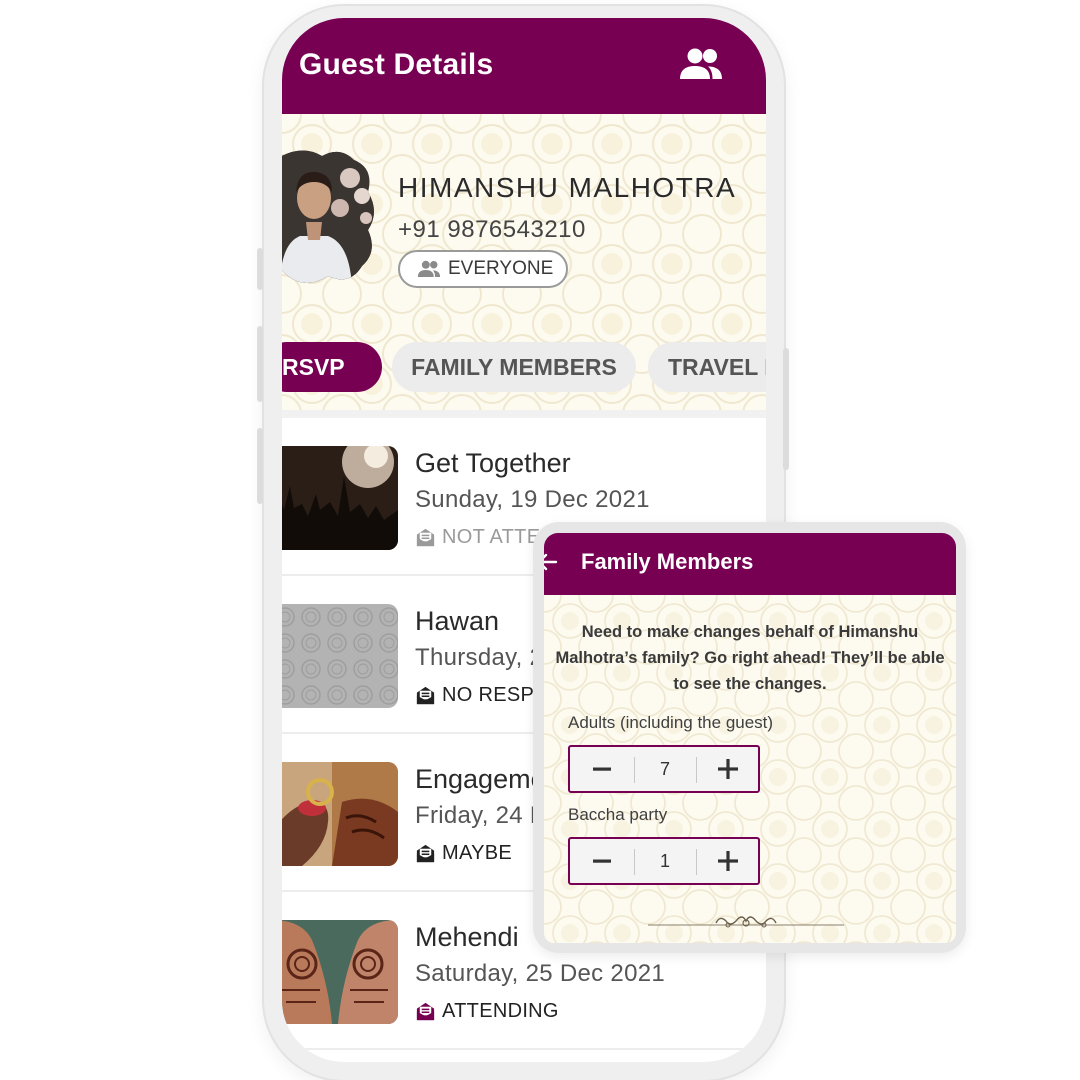  I want to click on event-date: Saturday, 25 Dec 2021, so click(540, 973).